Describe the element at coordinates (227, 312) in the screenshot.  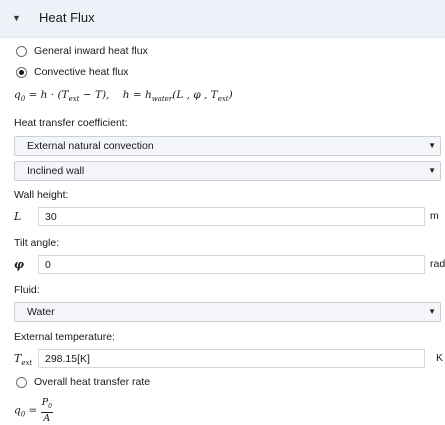
I see `fluid-select: Water ▼` at that location.